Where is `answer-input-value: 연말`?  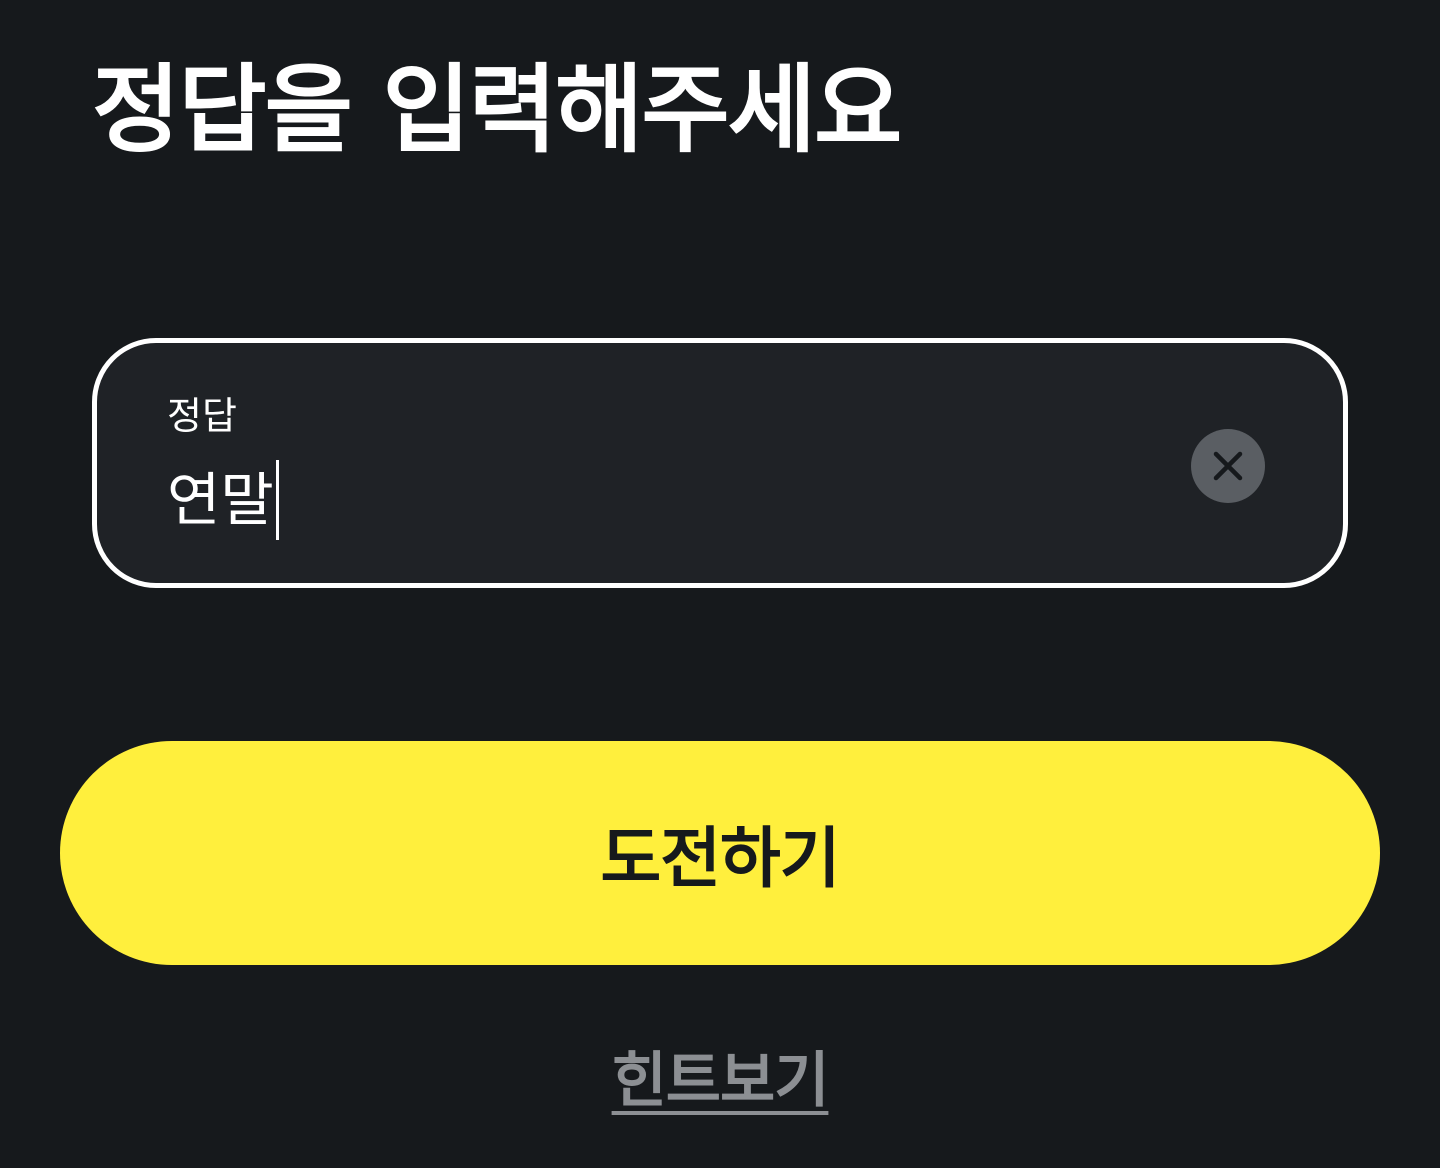 answer-input-value: 연말 is located at coordinates (220, 500).